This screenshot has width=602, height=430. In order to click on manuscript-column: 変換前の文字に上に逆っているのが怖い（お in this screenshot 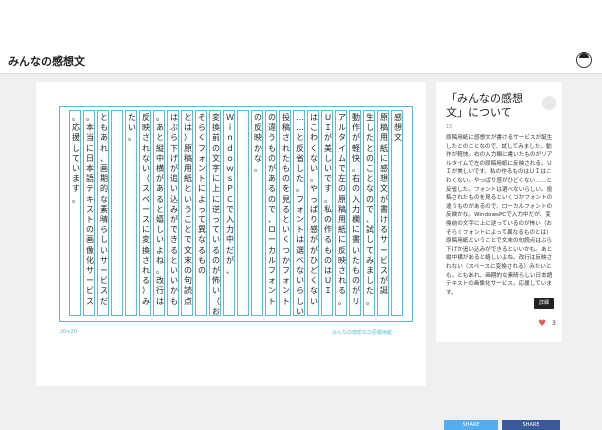, I will do `click(215, 213)`.